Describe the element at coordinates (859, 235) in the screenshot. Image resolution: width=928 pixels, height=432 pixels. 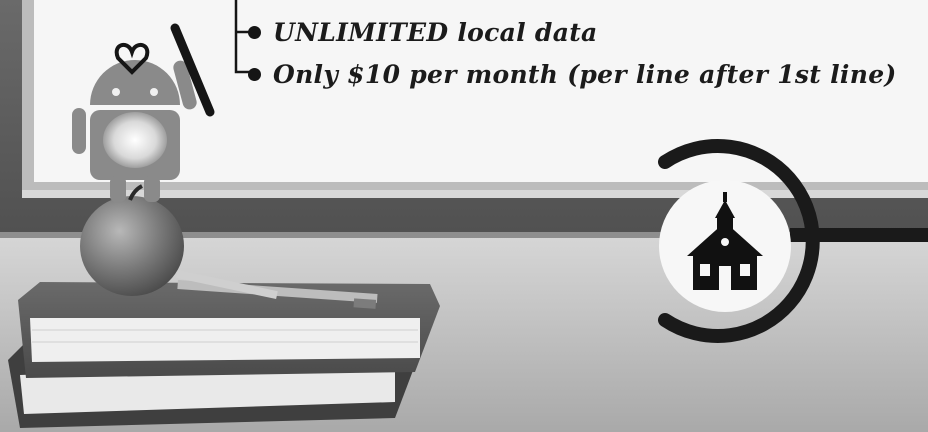
I see `accent-connector` at that location.